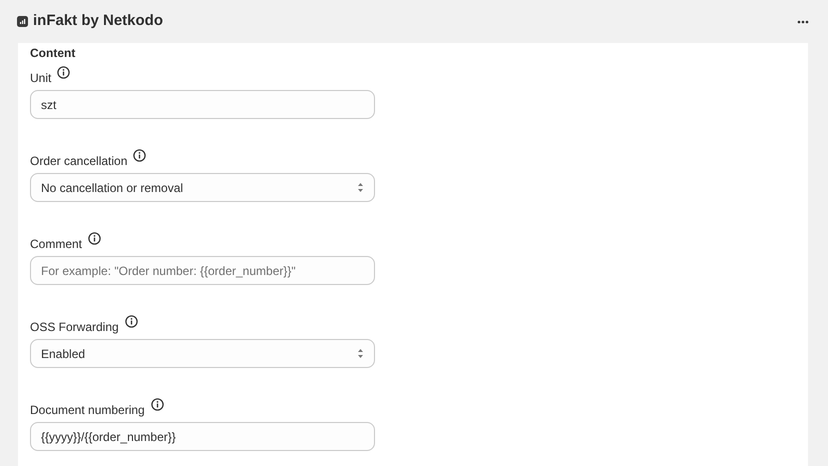  Describe the element at coordinates (202, 353) in the screenshot. I see `select-field: Enabled` at that location.